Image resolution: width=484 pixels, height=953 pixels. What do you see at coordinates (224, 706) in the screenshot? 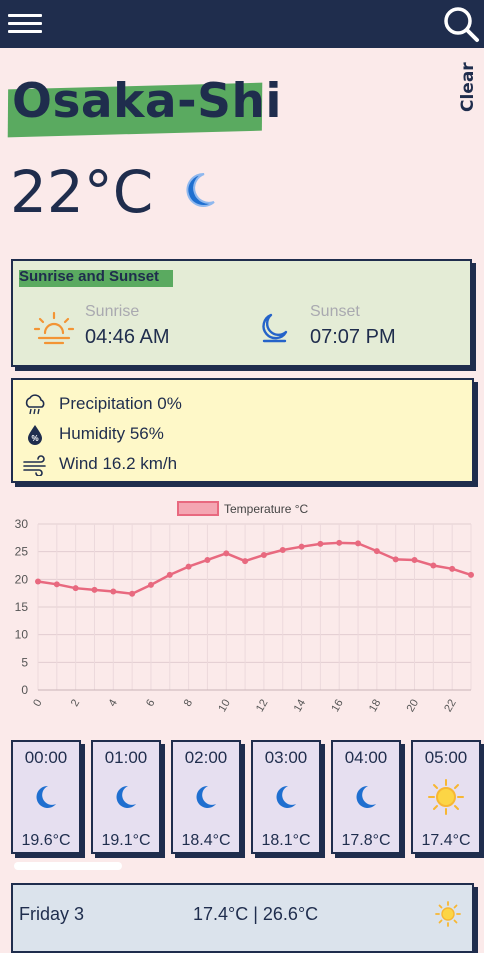
I see `x-tick-label: 10` at bounding box center [224, 706].